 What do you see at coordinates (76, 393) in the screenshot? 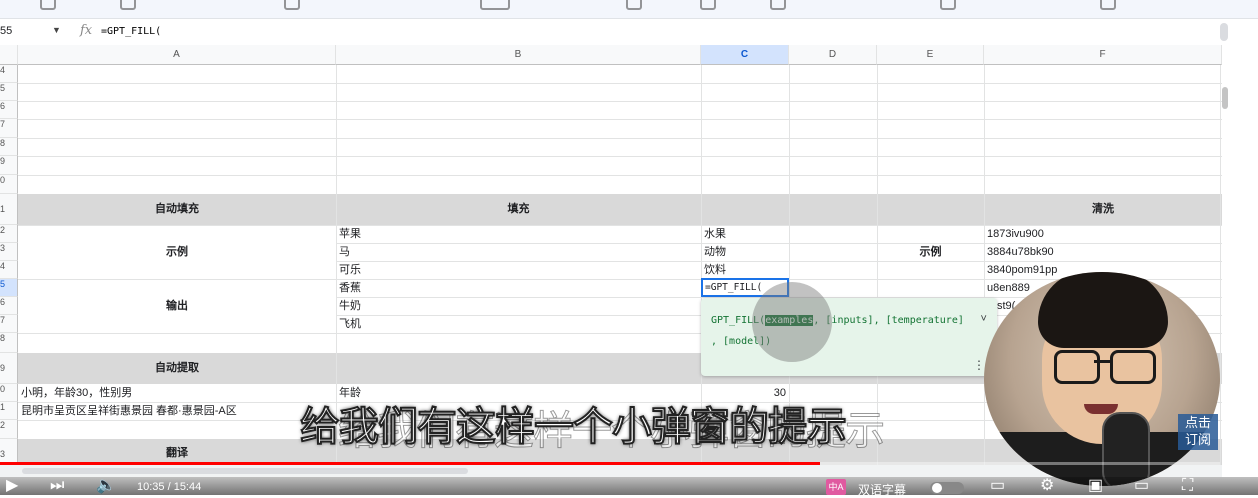
I see `cell-a: 小明，年龄30，性别男` at bounding box center [76, 393].